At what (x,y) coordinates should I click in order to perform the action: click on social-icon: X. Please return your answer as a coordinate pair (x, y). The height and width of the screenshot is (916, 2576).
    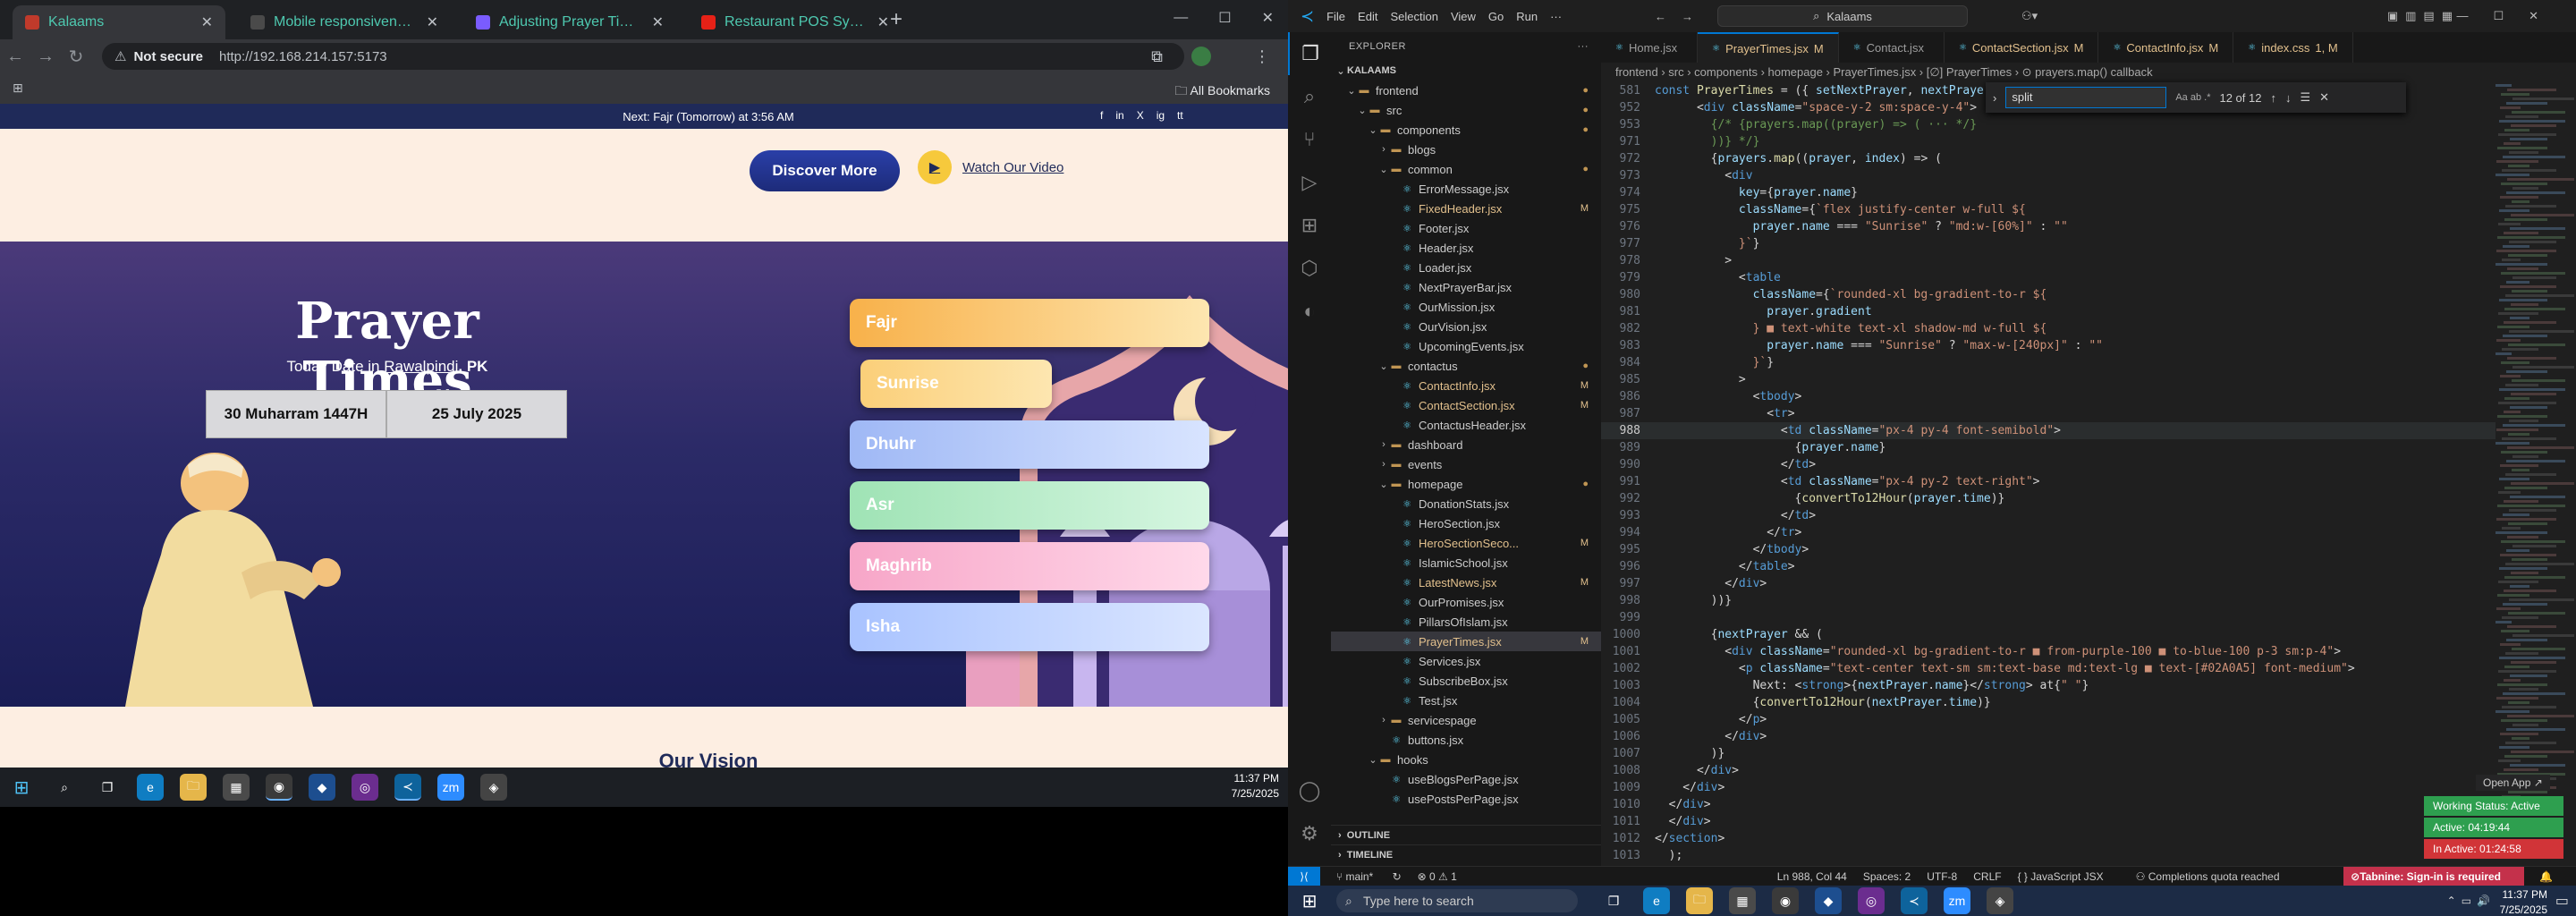
    Looking at the image, I should click on (1140, 115).